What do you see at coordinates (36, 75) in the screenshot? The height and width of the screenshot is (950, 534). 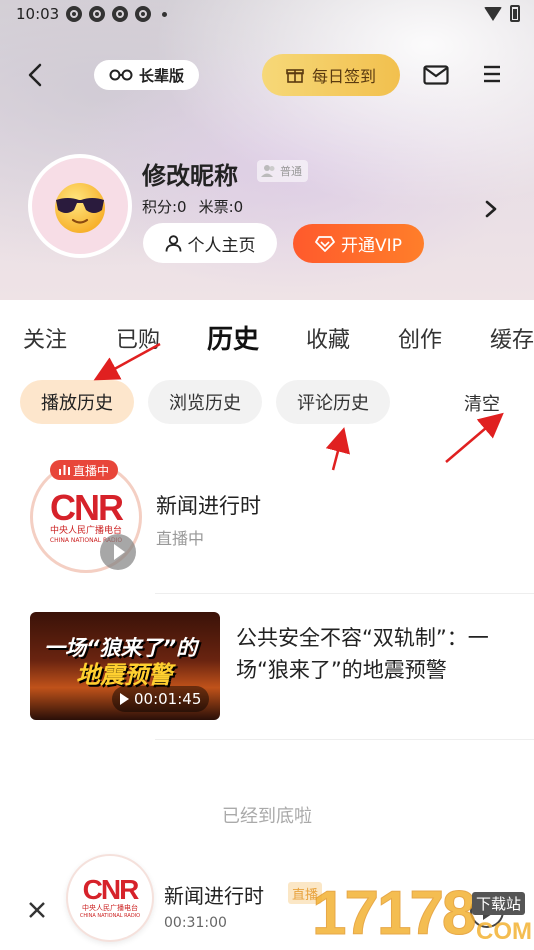 I see `back-arrow-icon` at bounding box center [36, 75].